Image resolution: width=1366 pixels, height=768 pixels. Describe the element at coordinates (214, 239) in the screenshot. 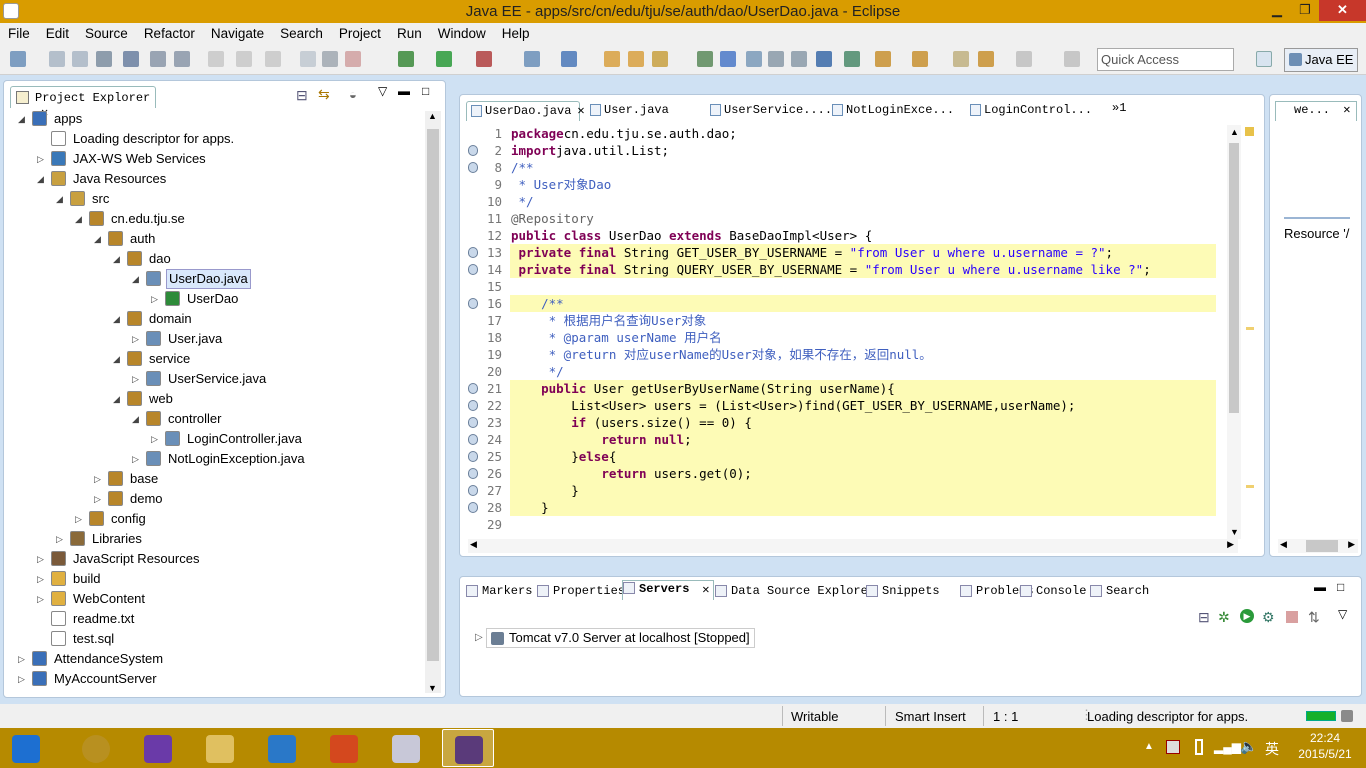

I see `tree-item: ◢ auth` at that location.